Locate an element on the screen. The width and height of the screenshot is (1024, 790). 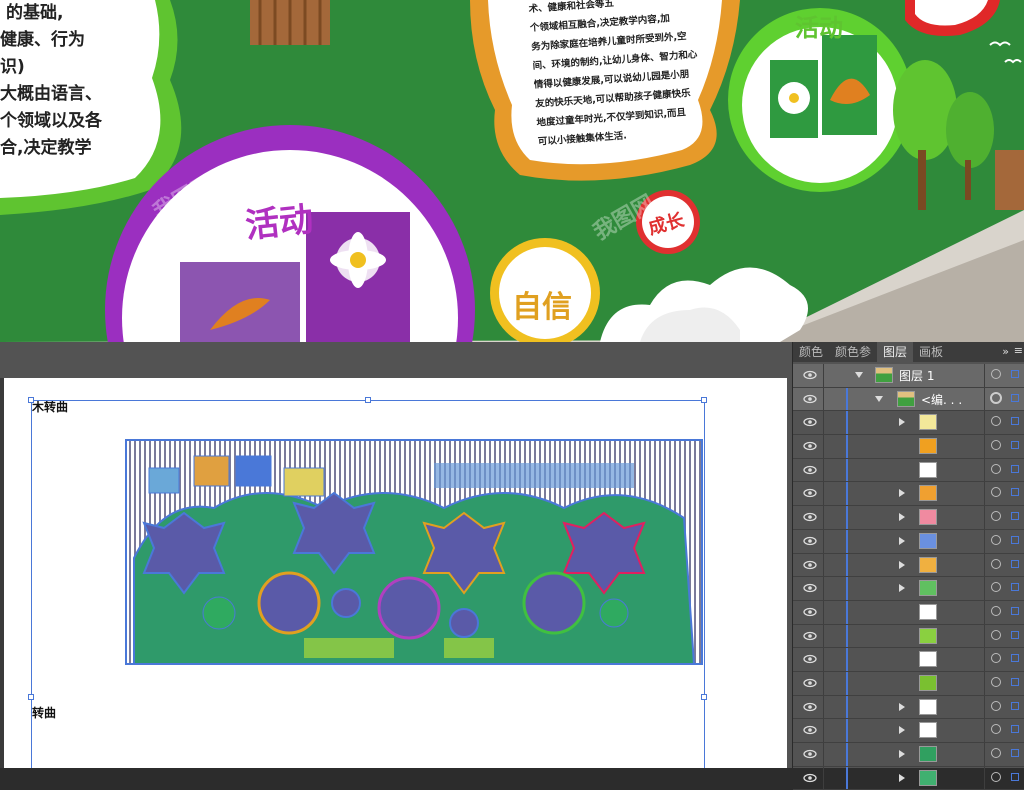
layer-row: <编. . . is located at coordinates (908, 399).